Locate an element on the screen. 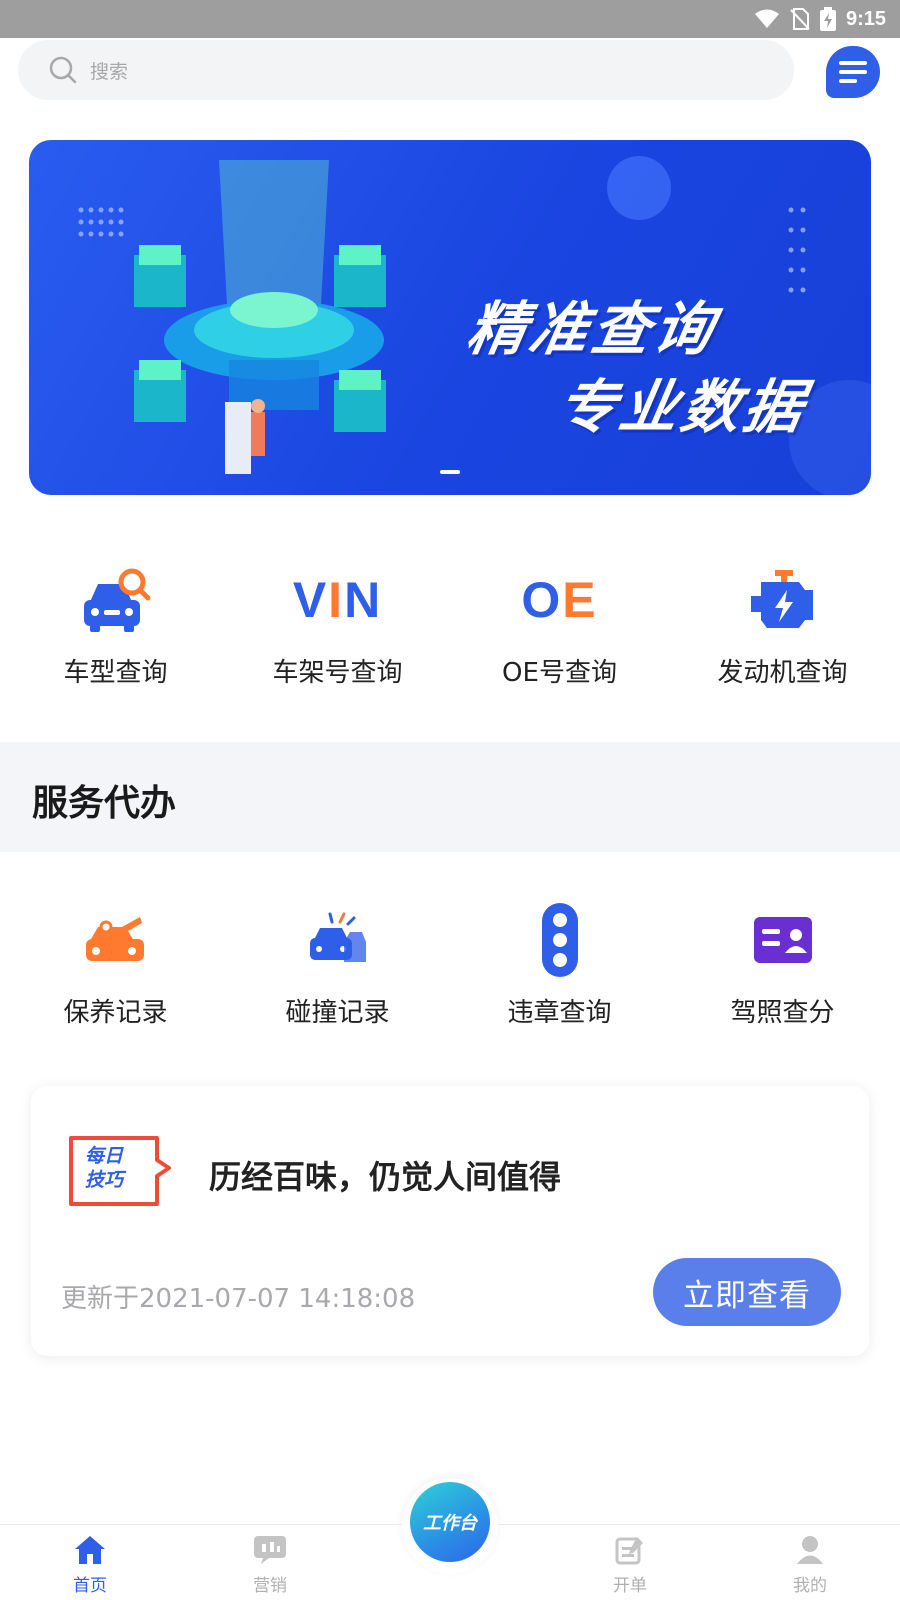  profile-icon is located at coordinates (810, 1550).